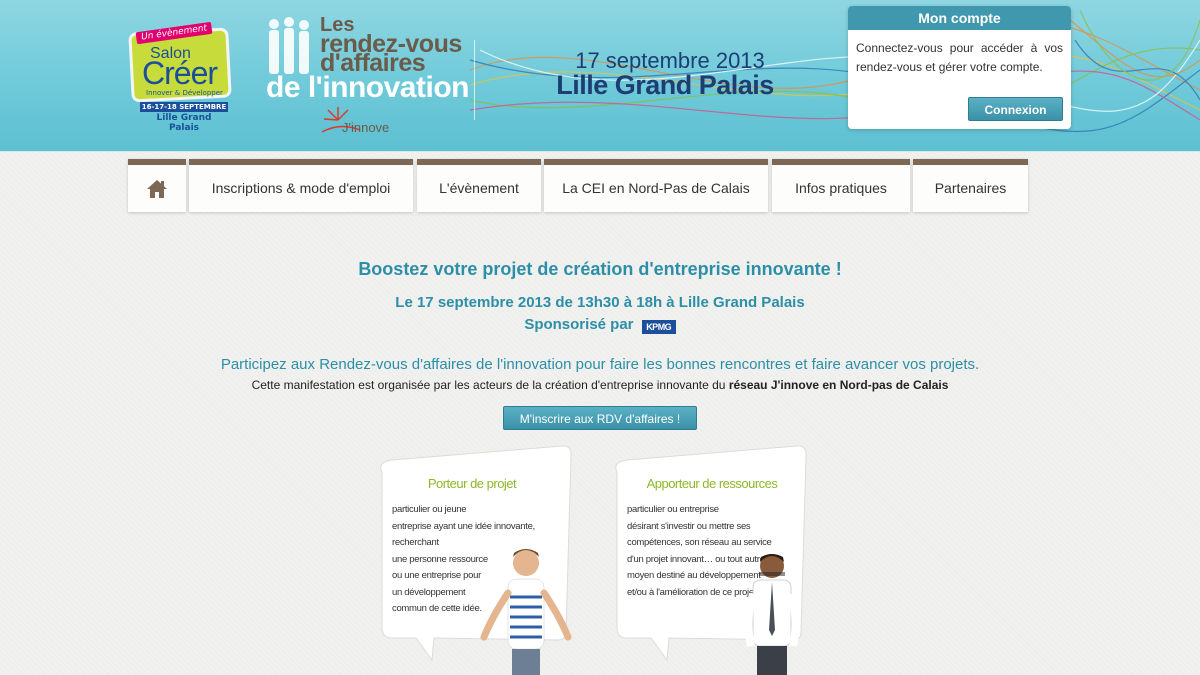 The width and height of the screenshot is (1200, 675). I want to click on event-place: Lille Grand Palais, so click(665, 85).